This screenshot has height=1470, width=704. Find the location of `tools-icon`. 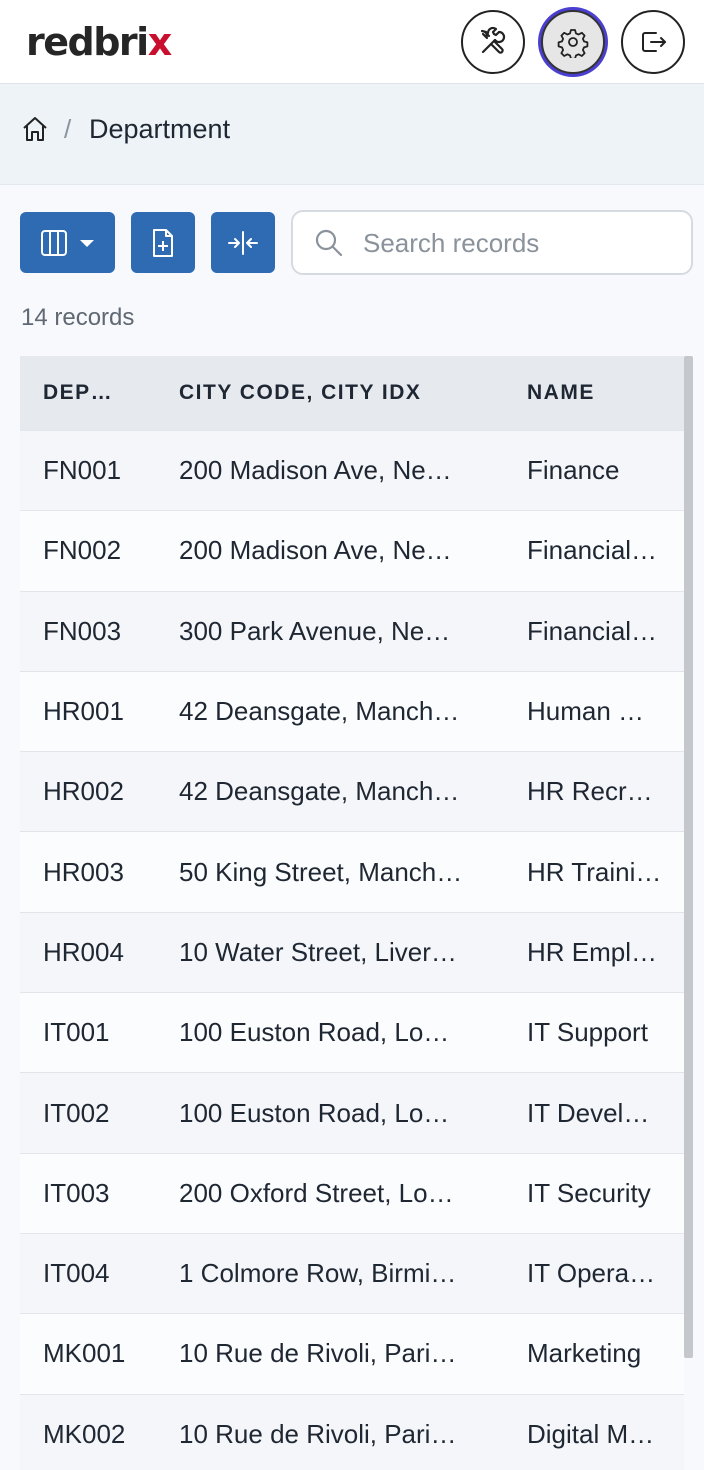

tools-icon is located at coordinates (493, 40).